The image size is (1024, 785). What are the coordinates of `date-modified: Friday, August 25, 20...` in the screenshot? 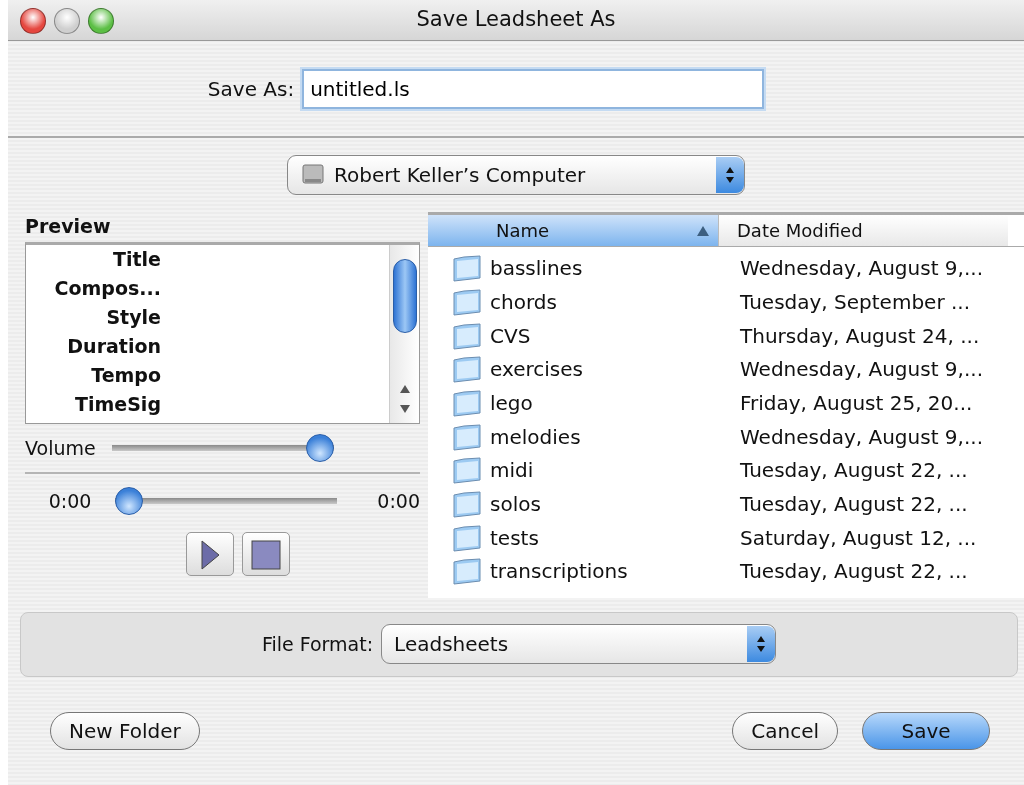 It's located at (856, 404).